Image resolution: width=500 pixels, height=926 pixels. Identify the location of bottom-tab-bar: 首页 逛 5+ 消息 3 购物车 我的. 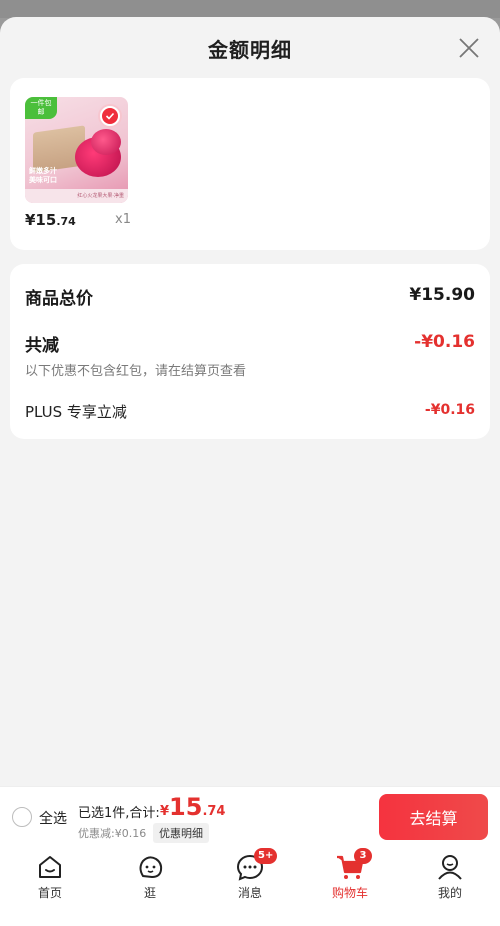
(250, 886).